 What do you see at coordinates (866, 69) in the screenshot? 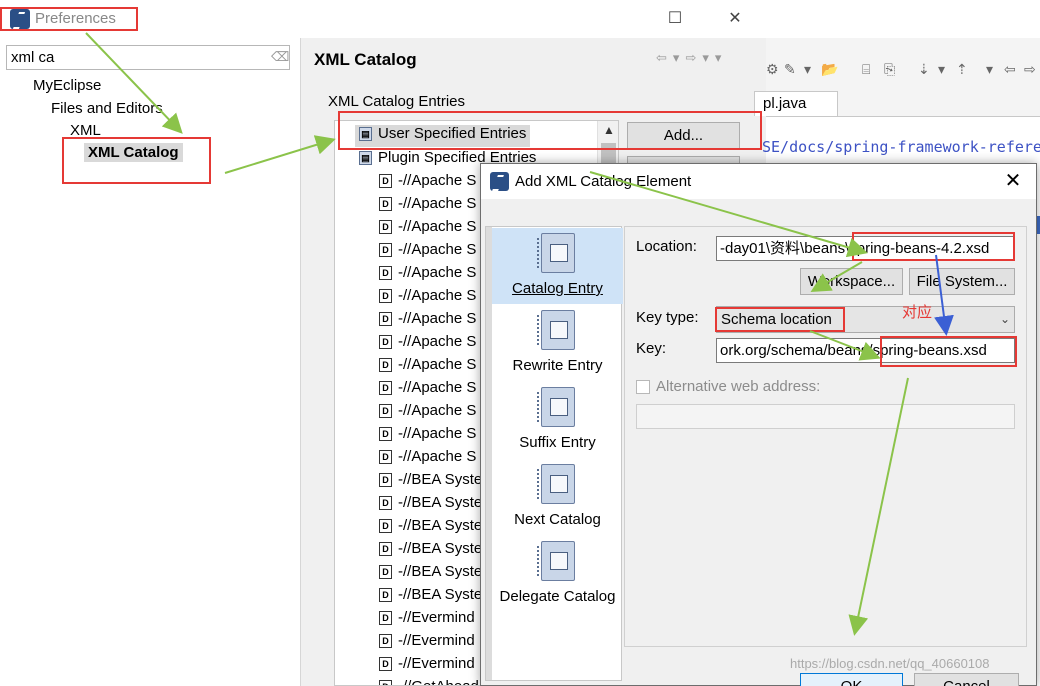
I see `save-icon: ⌸` at bounding box center [866, 69].